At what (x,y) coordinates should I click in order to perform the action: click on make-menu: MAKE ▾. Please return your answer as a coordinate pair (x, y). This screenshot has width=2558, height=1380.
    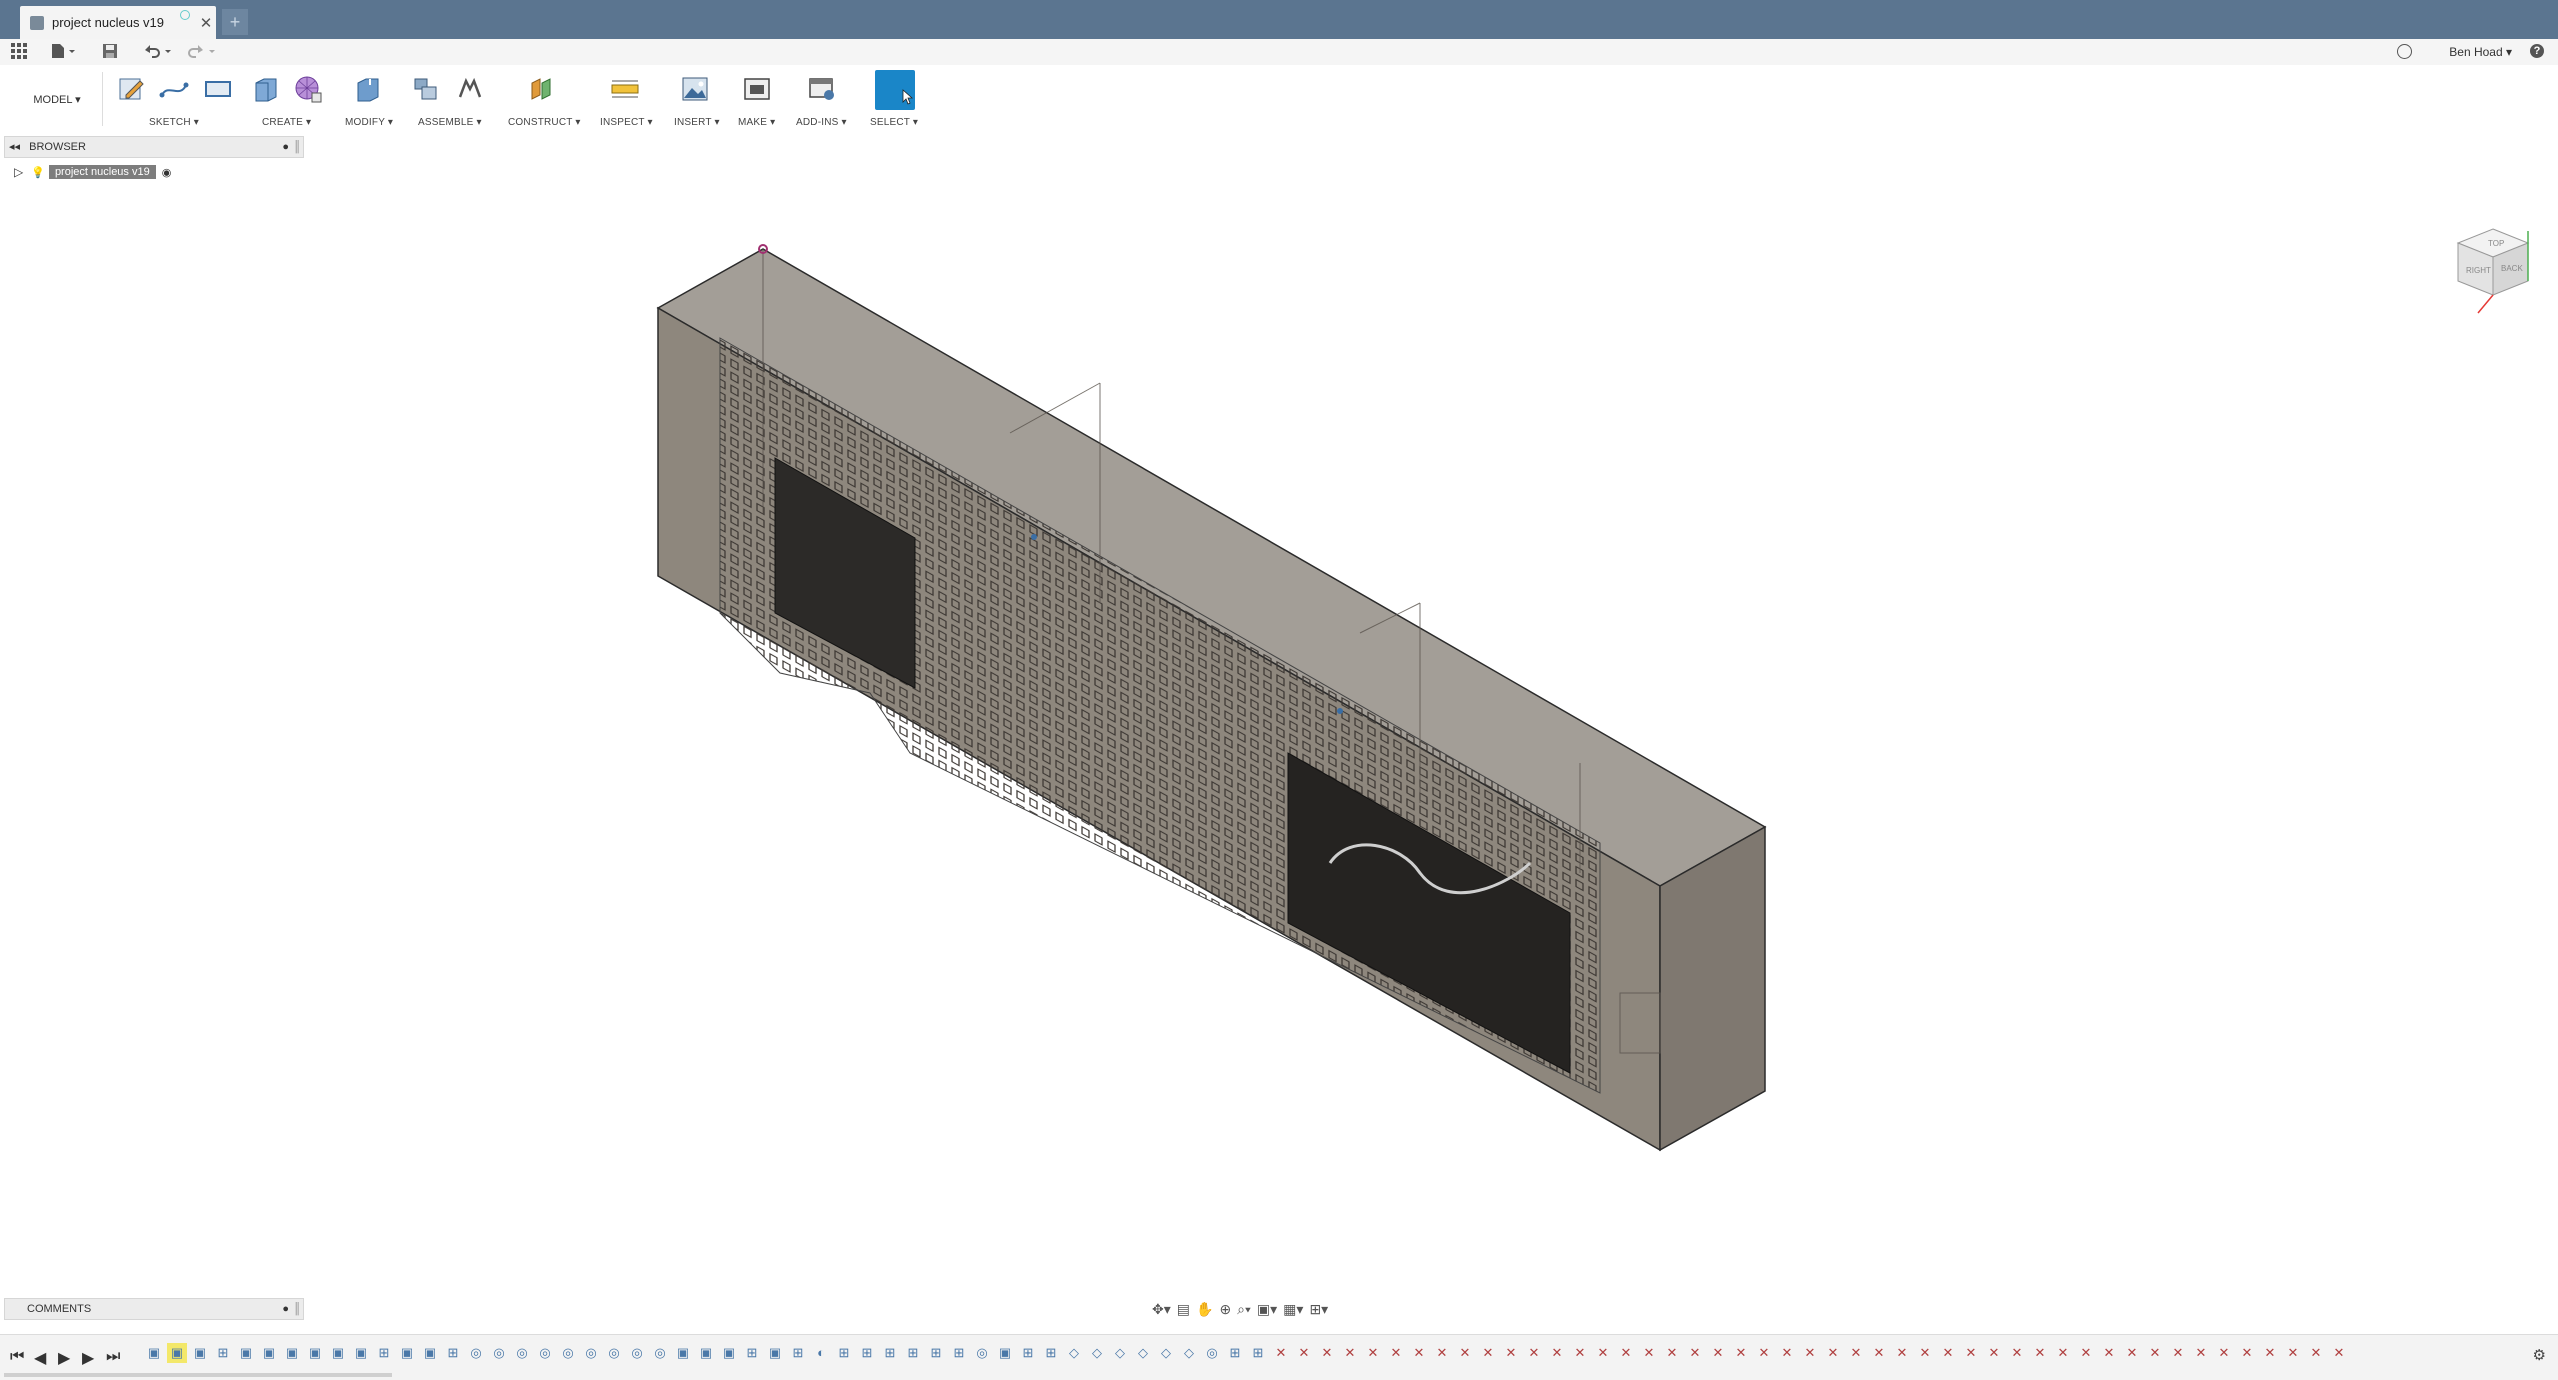
    Looking at the image, I should click on (756, 122).